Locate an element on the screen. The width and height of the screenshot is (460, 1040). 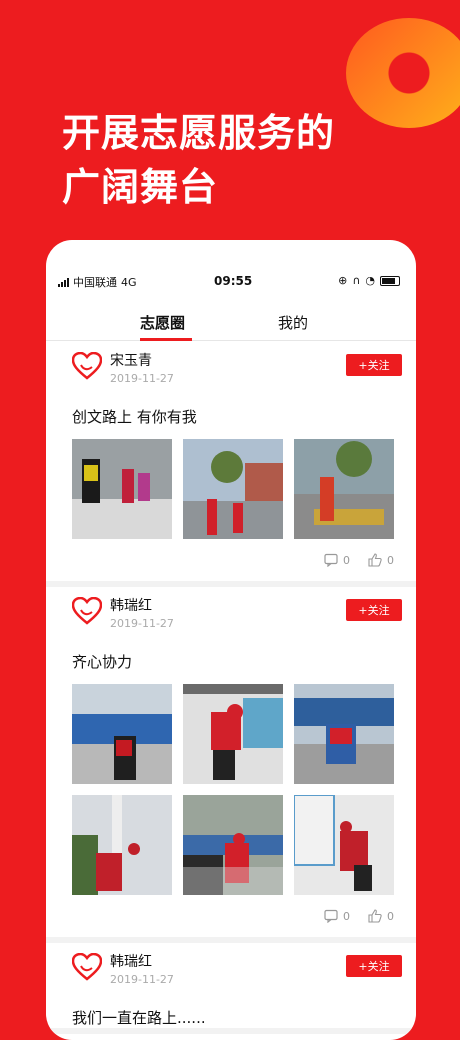
active-tab-indicator is located at coordinates (166, 339).